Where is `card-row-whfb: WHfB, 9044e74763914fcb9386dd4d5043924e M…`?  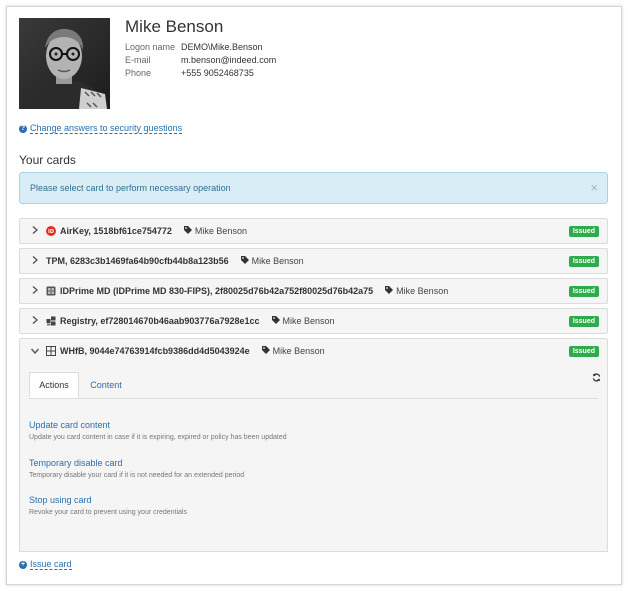
card-row-whfb: WHfB, 9044e74763914fcb9386dd4d5043924e M… is located at coordinates (313, 351).